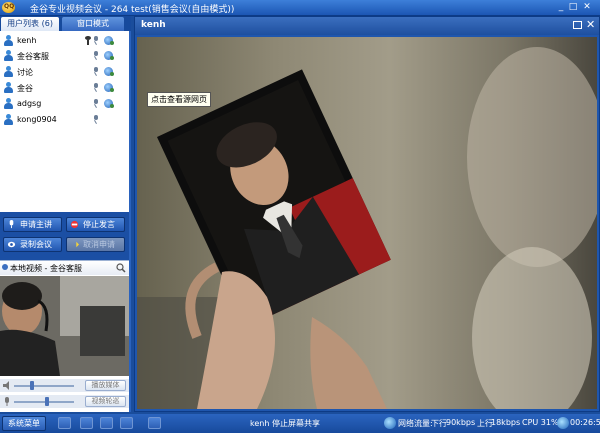  What do you see at coordinates (300, 8) in the screenshot?
I see `title-bar: 金谷专业视频会议 - 264 test(销售会议(自由模式)) _ □ ✕` at bounding box center [300, 8].